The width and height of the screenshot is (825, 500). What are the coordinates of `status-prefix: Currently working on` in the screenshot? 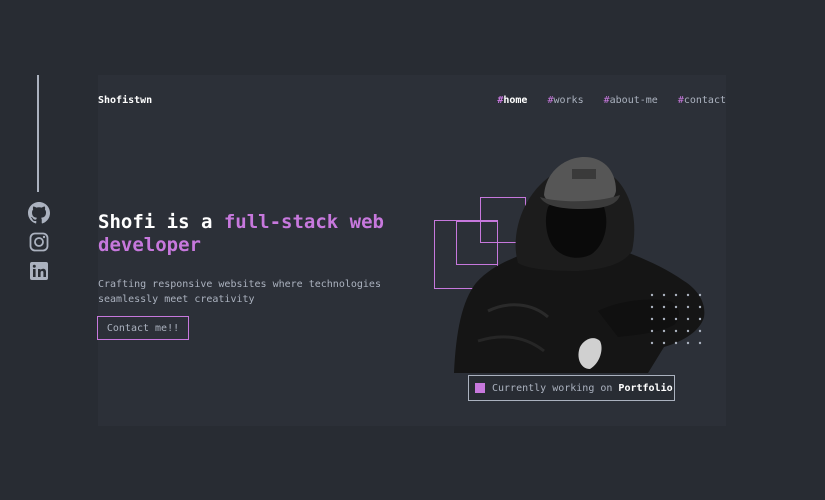 It's located at (552, 388).